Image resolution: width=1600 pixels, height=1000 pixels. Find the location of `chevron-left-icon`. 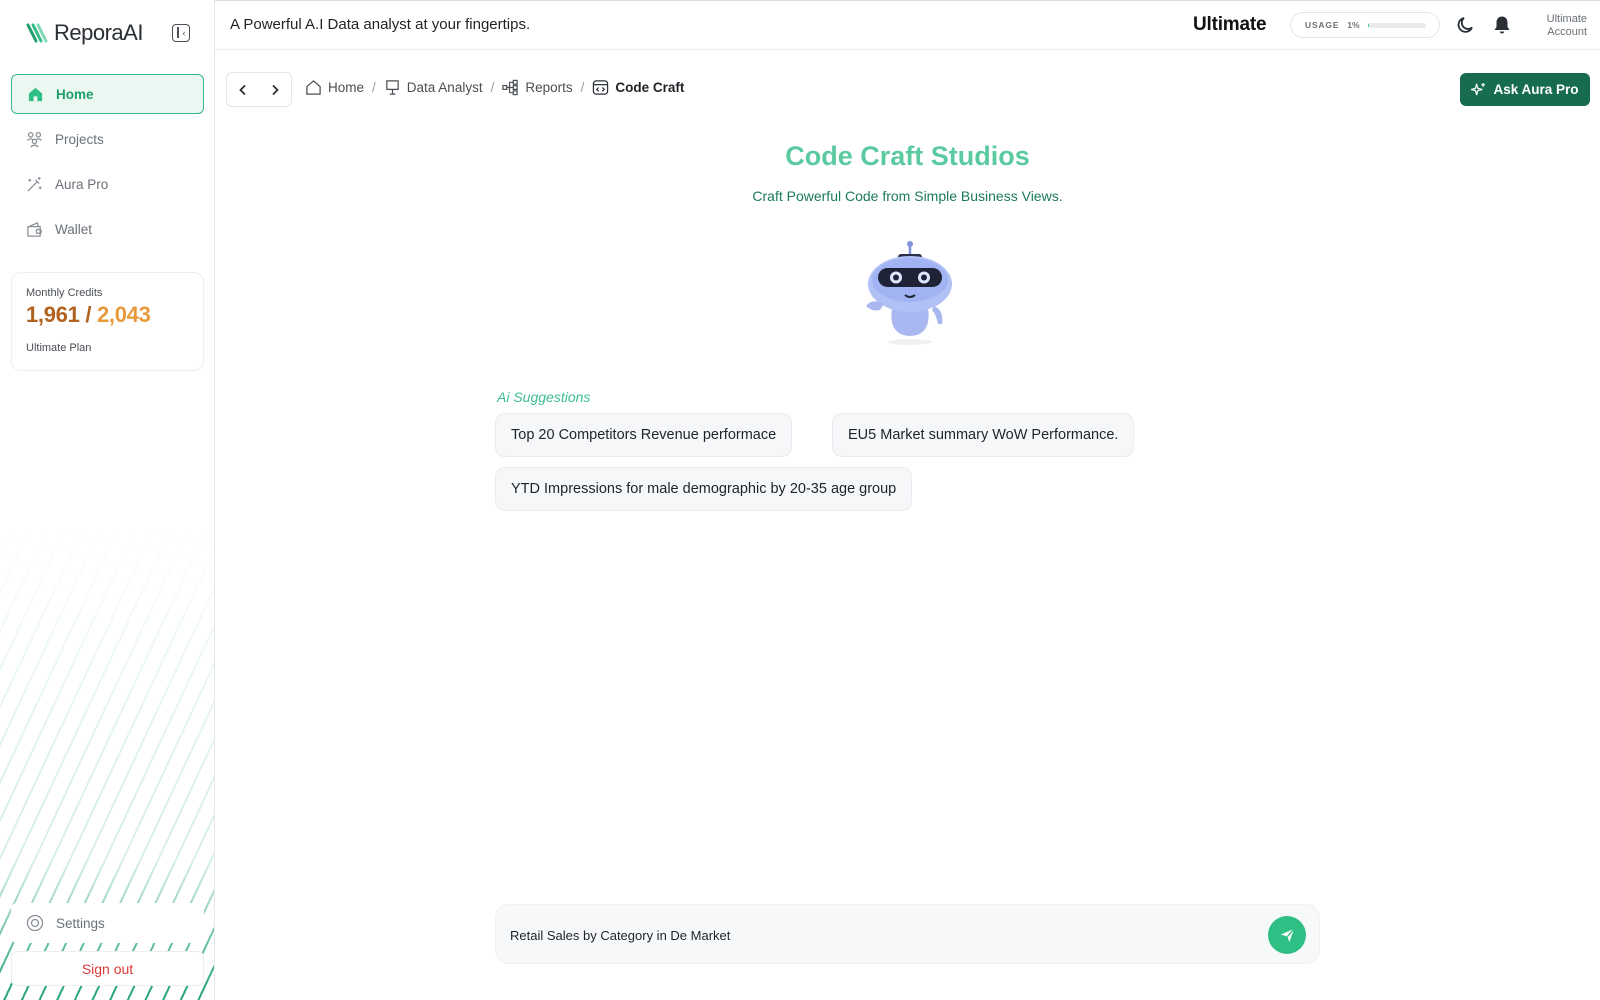

chevron-left-icon is located at coordinates (242, 89).